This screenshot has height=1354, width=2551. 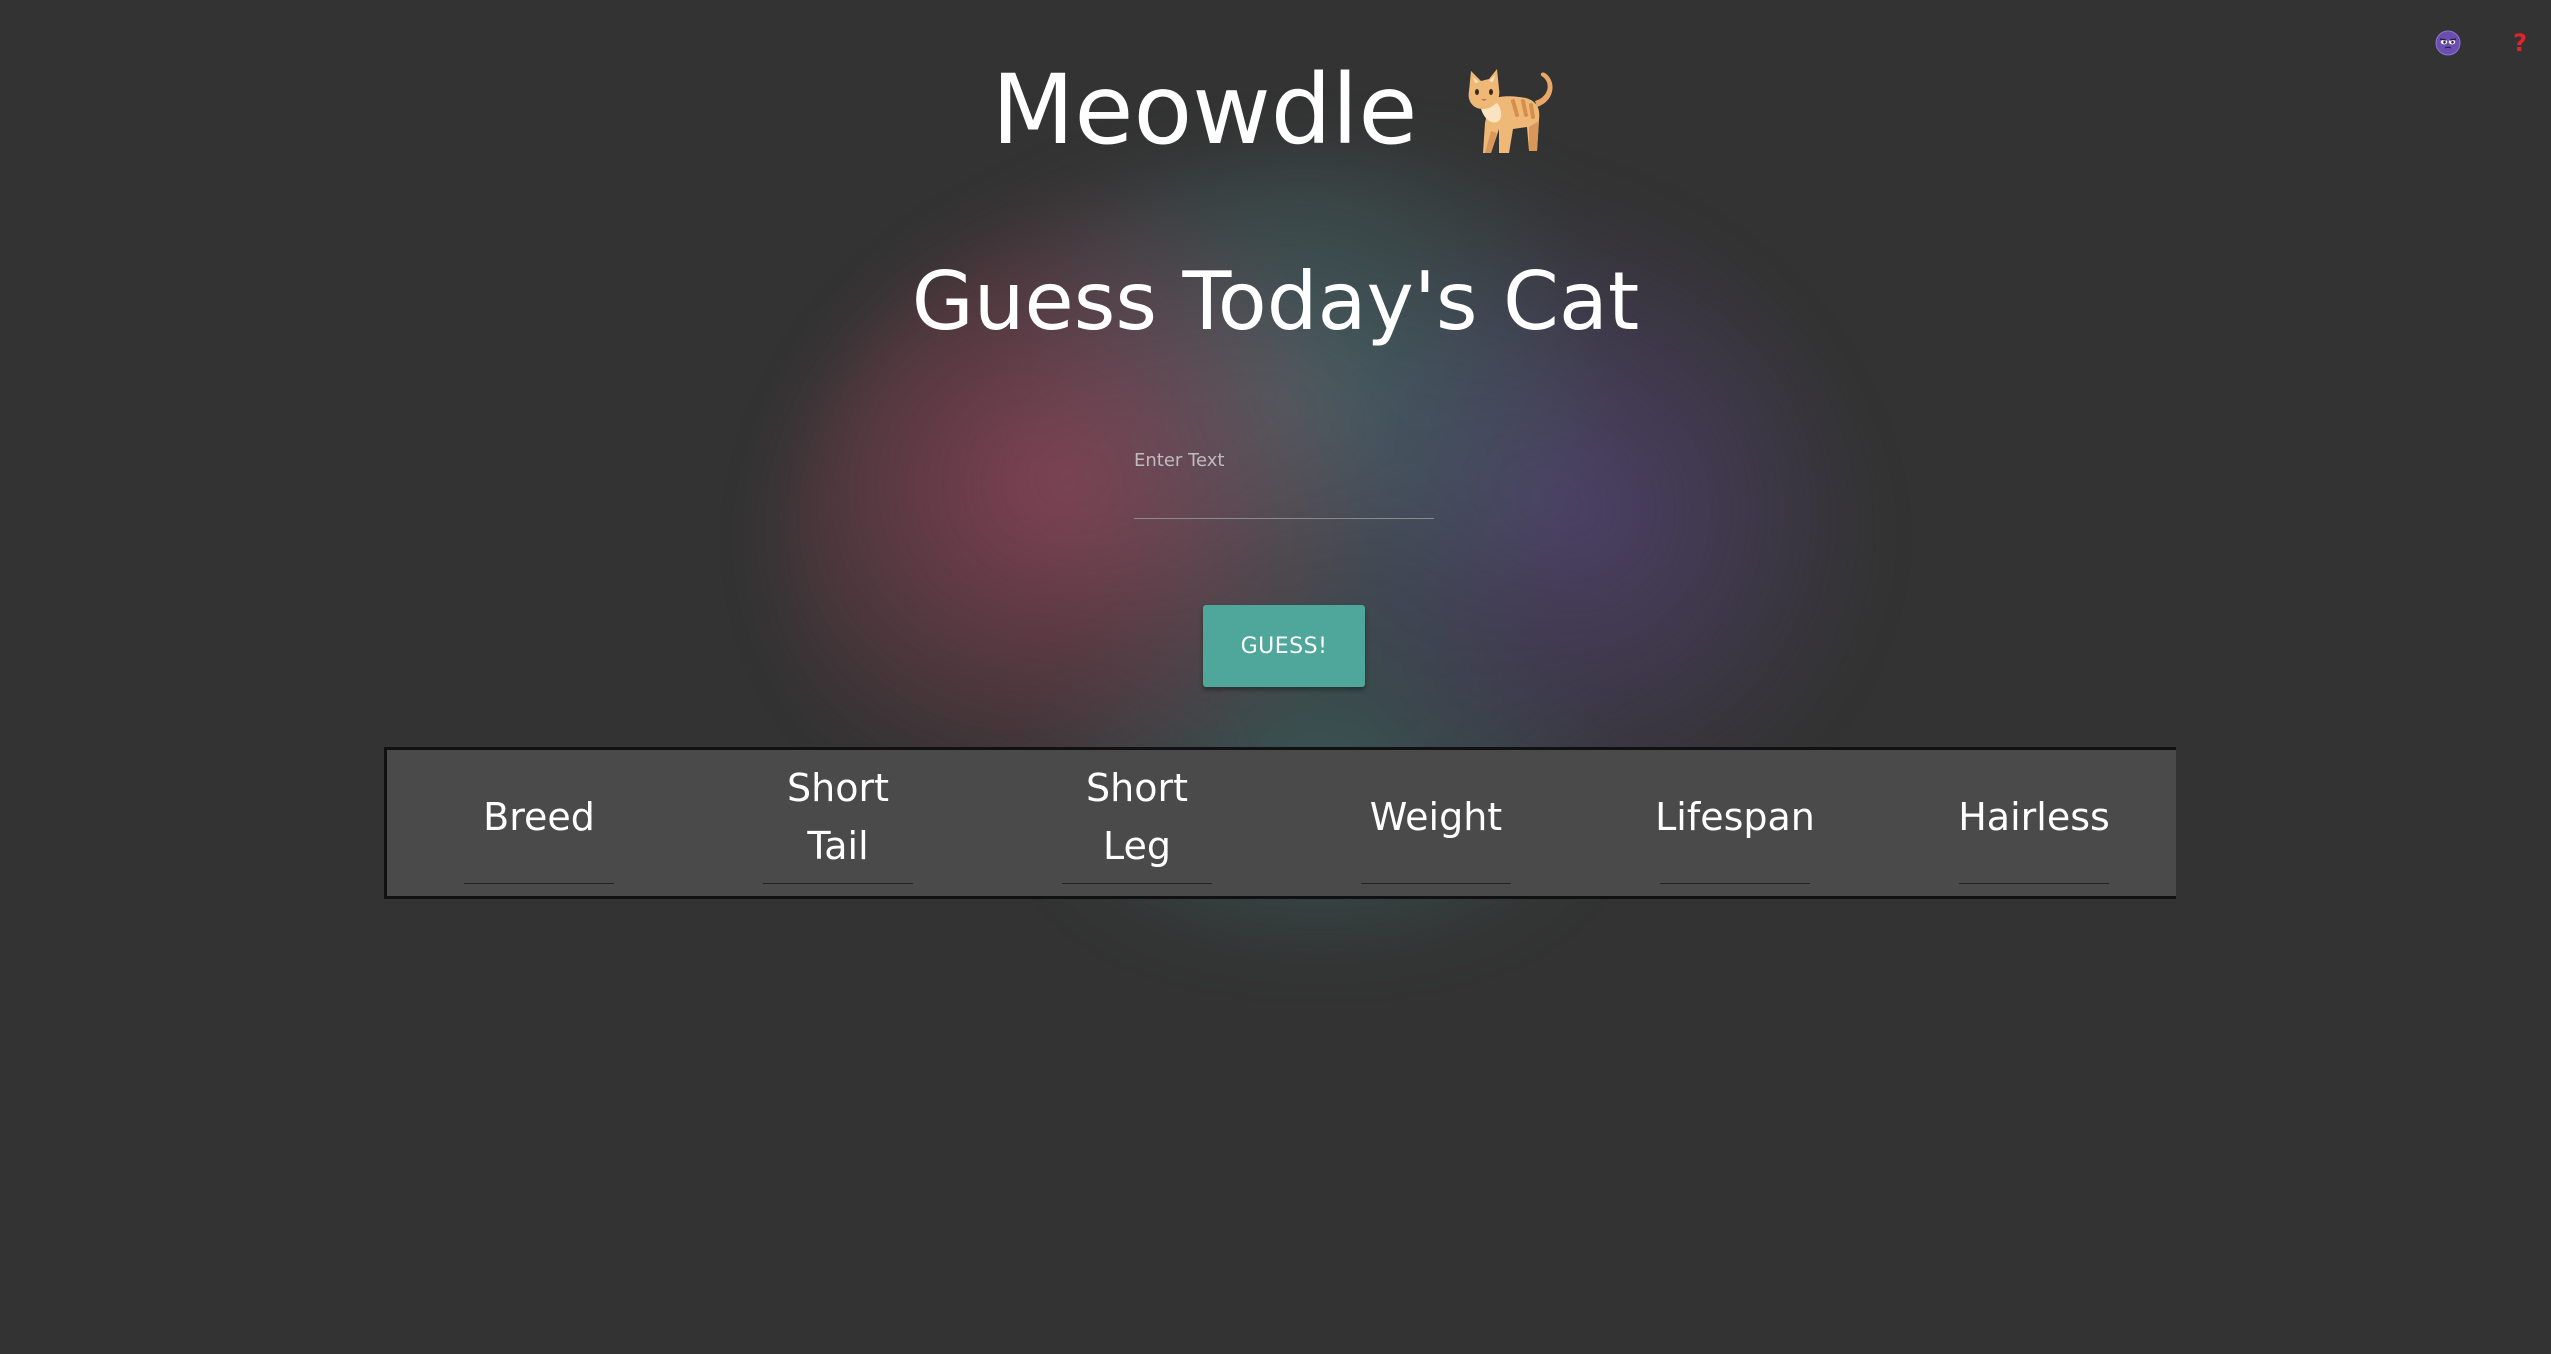 I want to click on attribute-label: Weight, so click(x=1436, y=817).